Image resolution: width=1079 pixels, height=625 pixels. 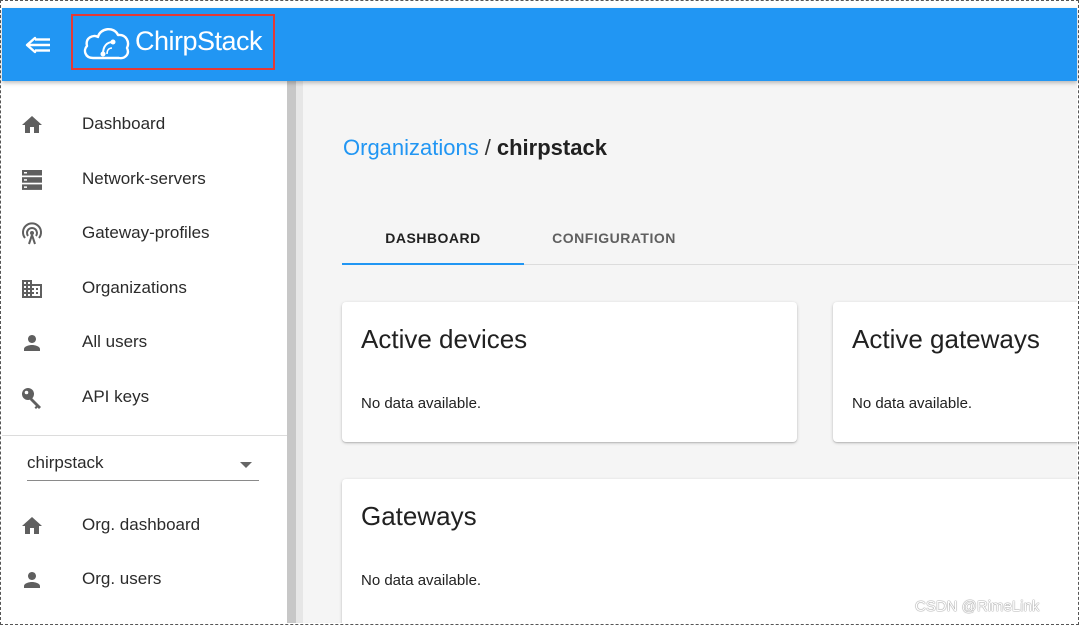 What do you see at coordinates (419, 516) in the screenshot?
I see `card-title: Gateways` at bounding box center [419, 516].